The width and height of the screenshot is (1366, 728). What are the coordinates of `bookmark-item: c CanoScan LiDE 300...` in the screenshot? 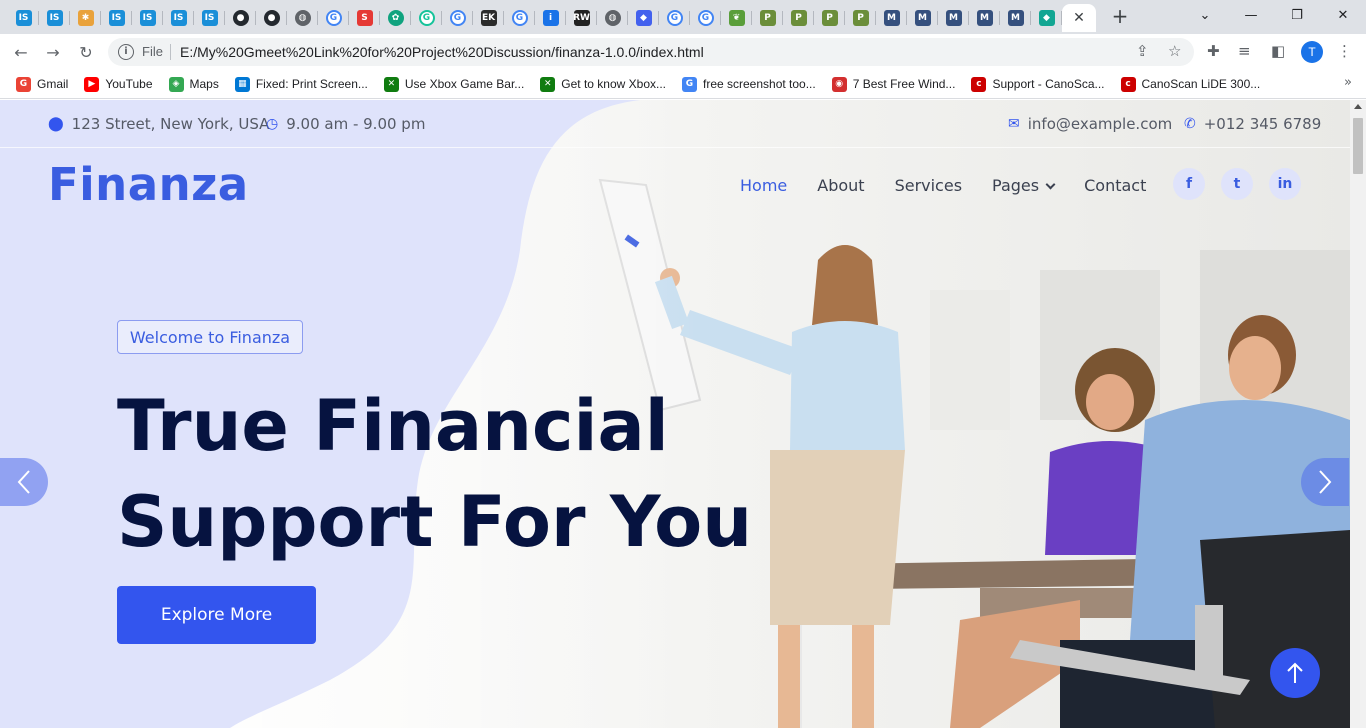 It's located at (1190, 84).